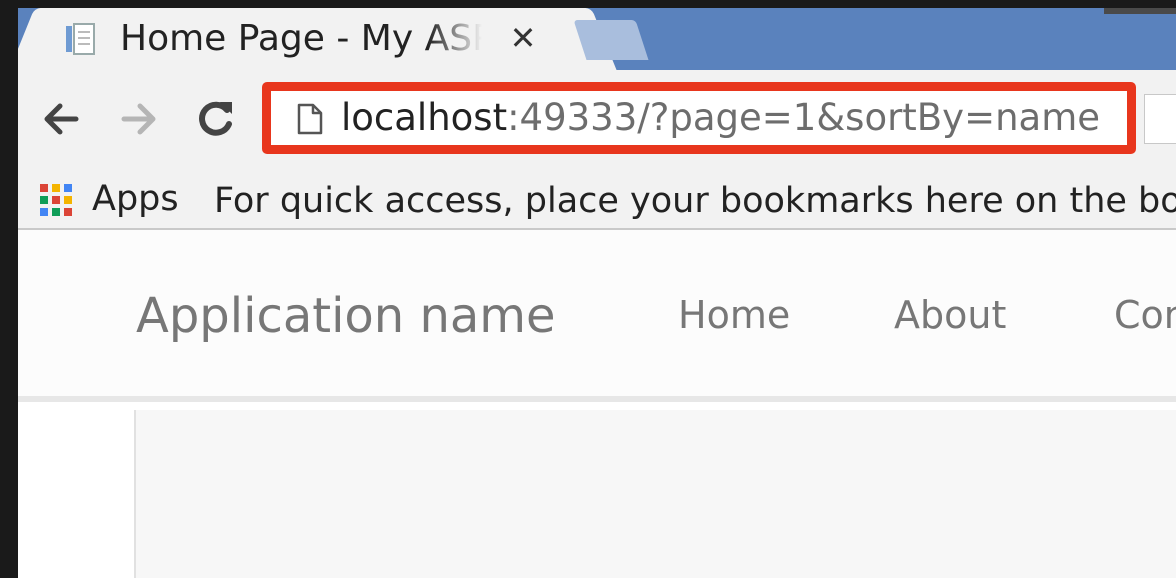 The height and width of the screenshot is (578, 1176). I want to click on url-host: localhost, so click(424, 117).